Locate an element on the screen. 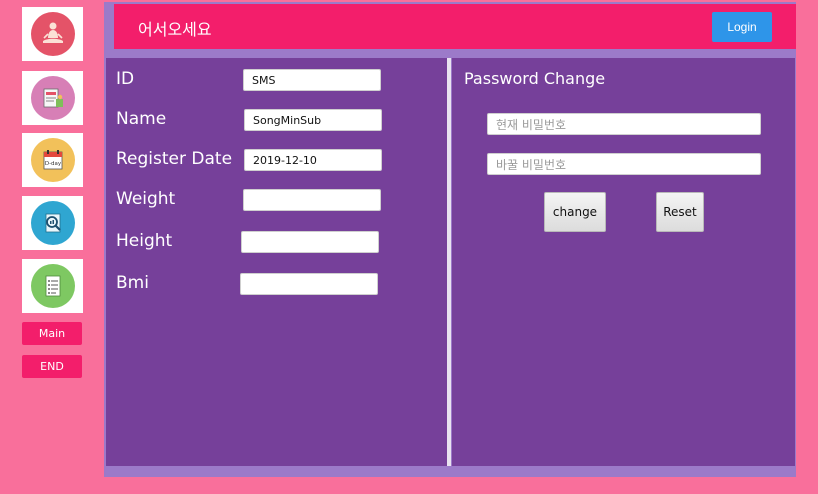 The height and width of the screenshot is (494, 818). new-password-placeholder: 바꿀 비밀번호 is located at coordinates (531, 164).